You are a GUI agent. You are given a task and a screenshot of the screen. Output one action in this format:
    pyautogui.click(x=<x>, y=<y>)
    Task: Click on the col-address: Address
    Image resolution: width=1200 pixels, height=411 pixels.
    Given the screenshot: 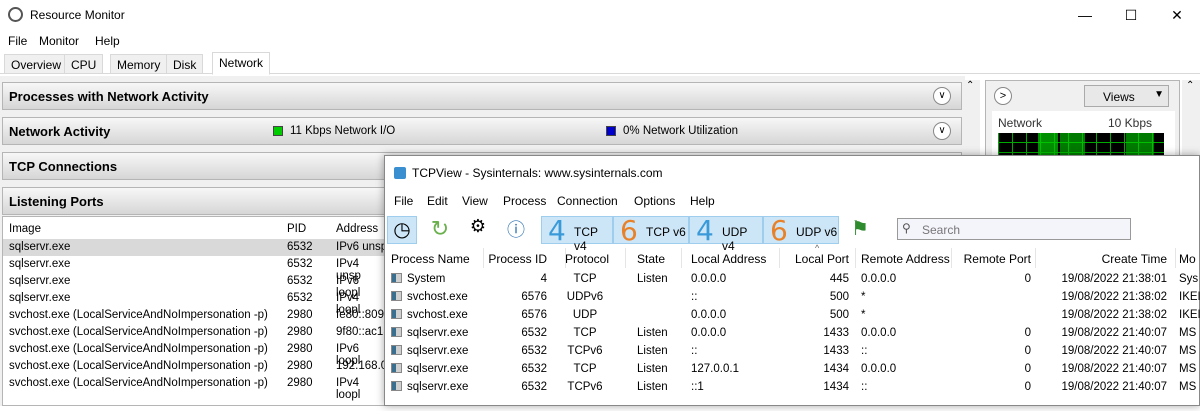 What is the action you would take?
    pyautogui.click(x=357, y=229)
    